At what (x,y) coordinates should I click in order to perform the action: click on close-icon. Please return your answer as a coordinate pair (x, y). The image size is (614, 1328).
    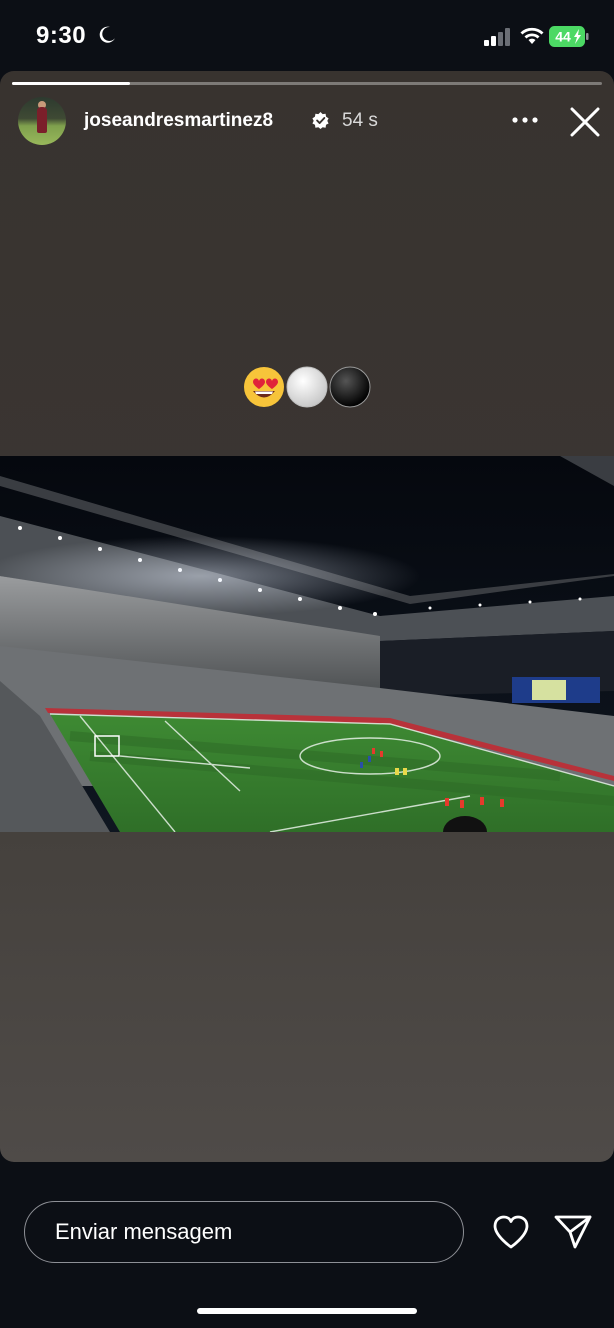
    Looking at the image, I should click on (585, 122).